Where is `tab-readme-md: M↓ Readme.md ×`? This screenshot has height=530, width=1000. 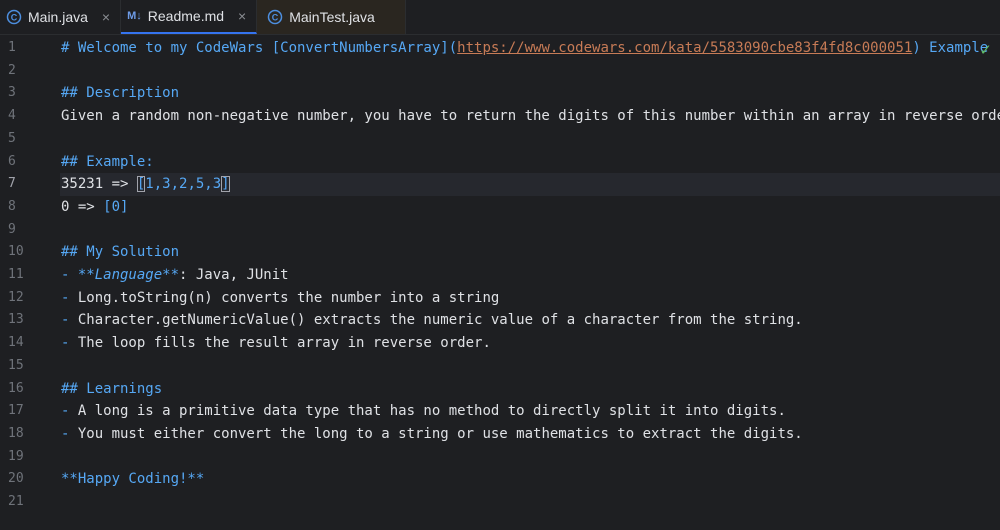 tab-readme-md: M↓ Readme.md × is located at coordinates (189, 17).